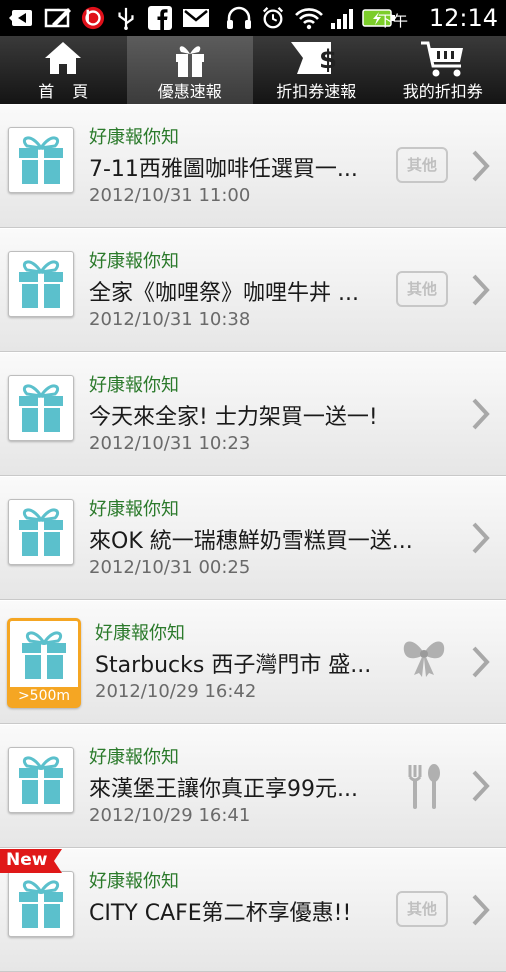  What do you see at coordinates (309, 18) in the screenshot?
I see `wifi-icon` at bounding box center [309, 18].